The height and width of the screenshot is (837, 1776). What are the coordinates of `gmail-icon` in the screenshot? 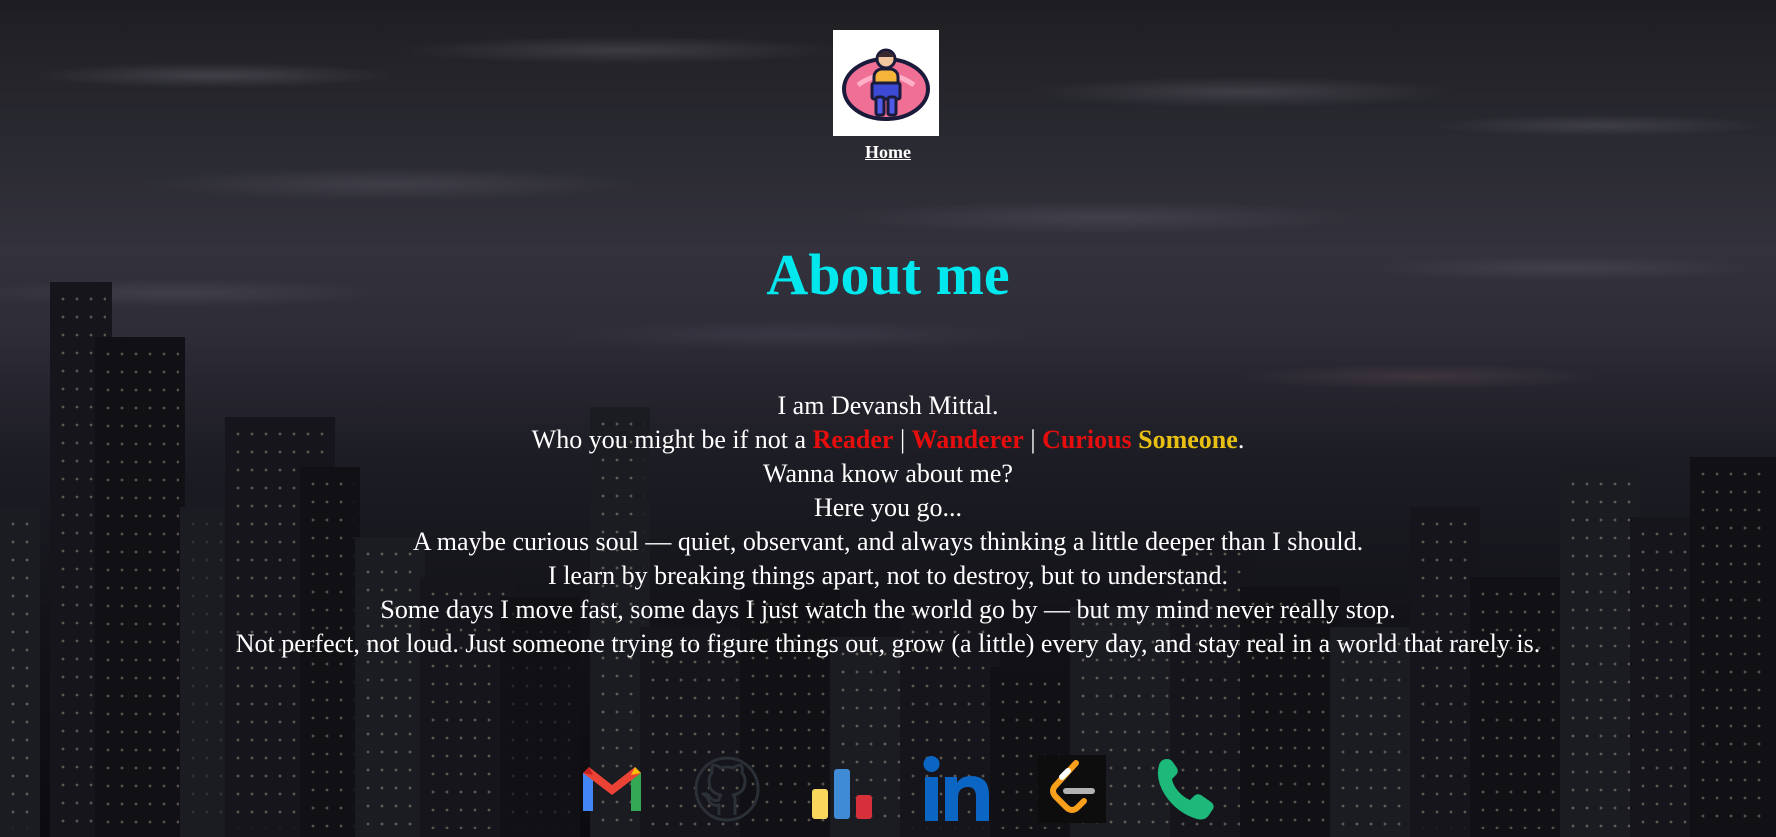 It's located at (612, 789).